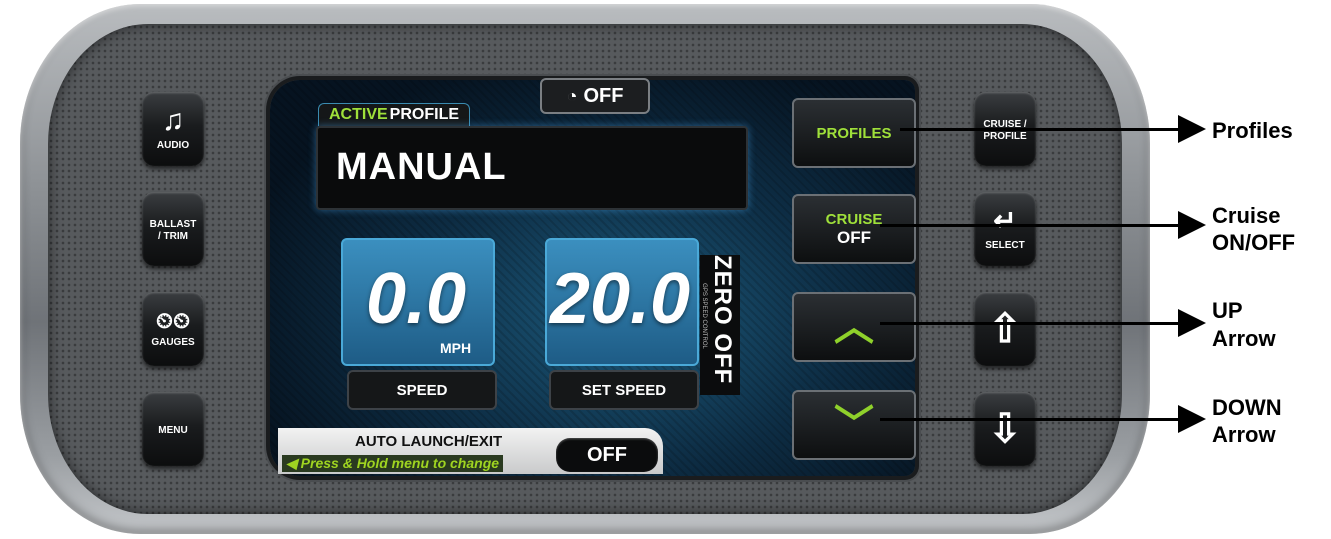 The image size is (1331, 539). I want to click on up-arrow-button: ⇧, so click(1005, 329).